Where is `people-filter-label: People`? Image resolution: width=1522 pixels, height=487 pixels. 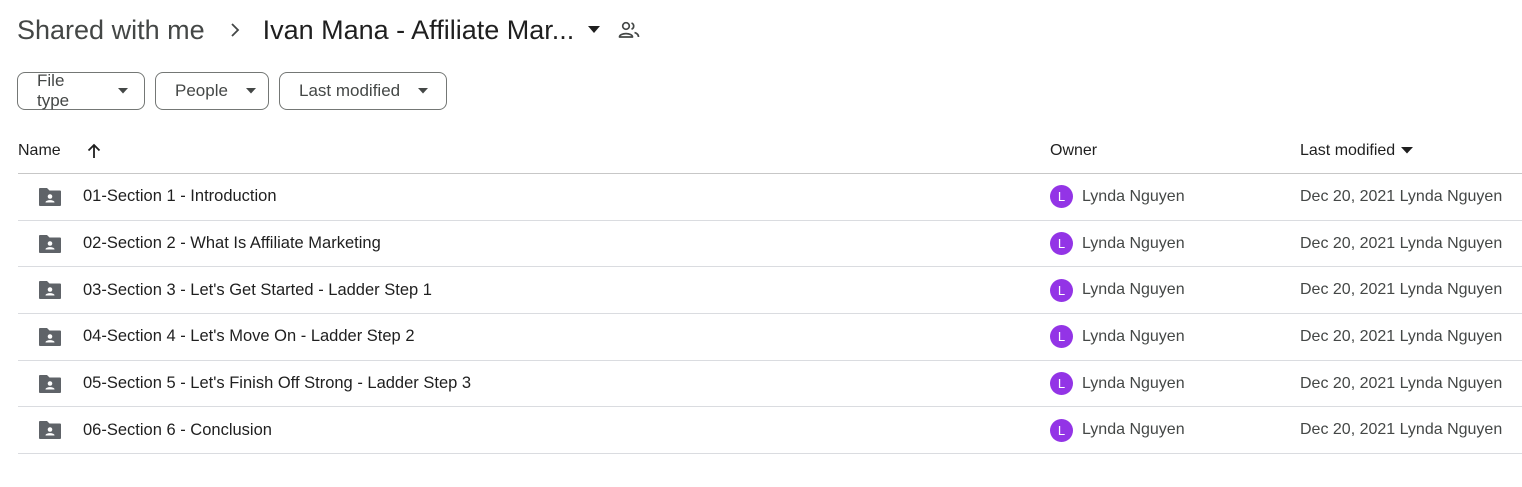 people-filter-label: People is located at coordinates (201, 90).